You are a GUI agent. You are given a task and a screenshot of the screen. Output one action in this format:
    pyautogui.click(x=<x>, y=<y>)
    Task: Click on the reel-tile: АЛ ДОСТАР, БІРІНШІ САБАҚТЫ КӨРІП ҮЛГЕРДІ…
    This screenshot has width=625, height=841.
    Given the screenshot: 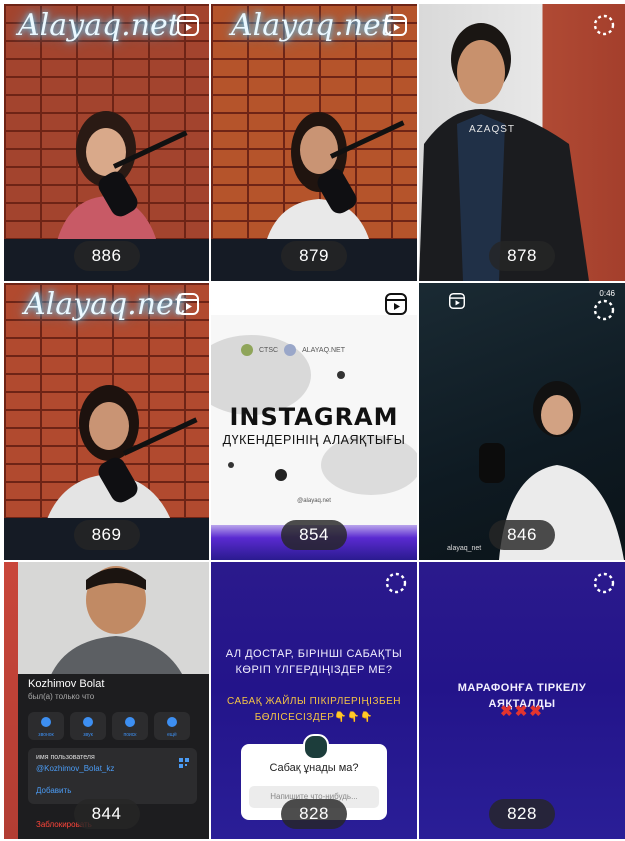 What is the action you would take?
    pyautogui.click(x=314, y=700)
    